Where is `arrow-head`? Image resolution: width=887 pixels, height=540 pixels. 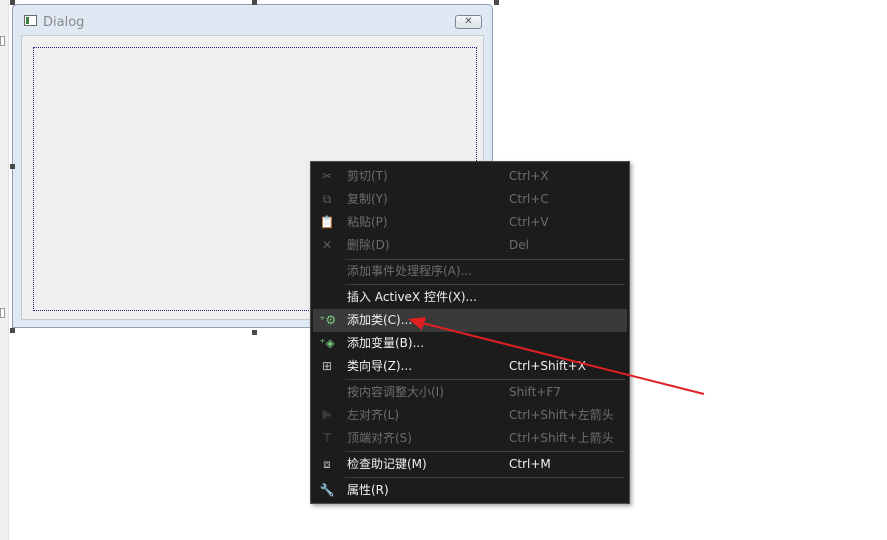
arrow-head is located at coordinates (417, 323).